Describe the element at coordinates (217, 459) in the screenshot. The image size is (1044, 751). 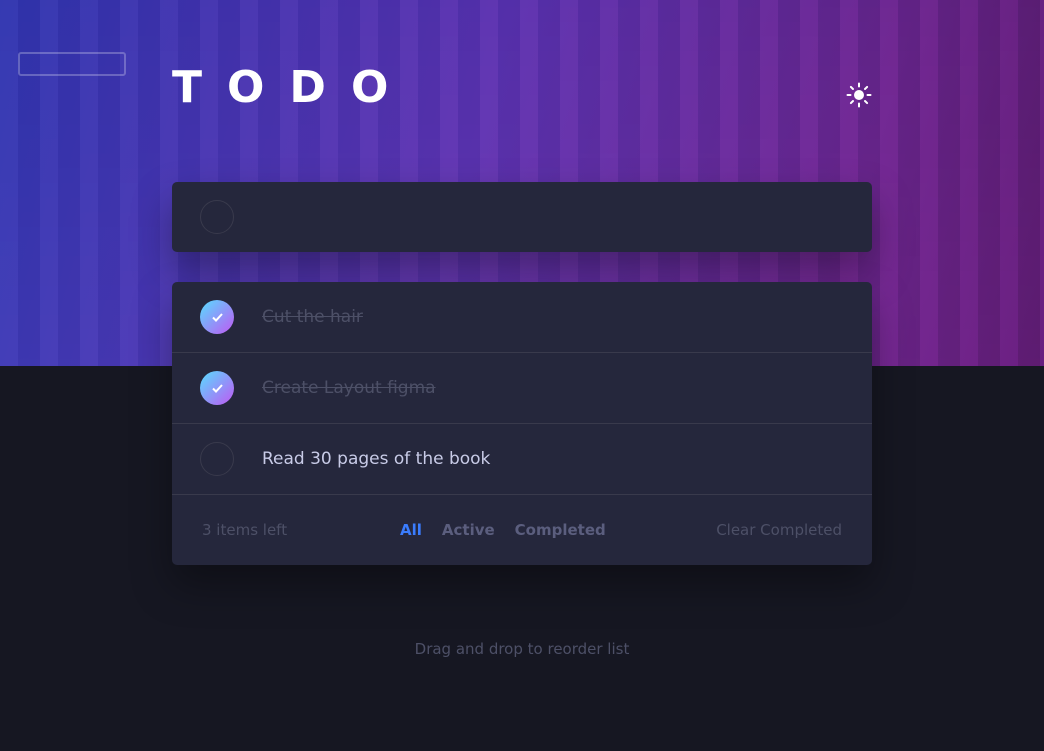
I see `todo-checkbox` at that location.